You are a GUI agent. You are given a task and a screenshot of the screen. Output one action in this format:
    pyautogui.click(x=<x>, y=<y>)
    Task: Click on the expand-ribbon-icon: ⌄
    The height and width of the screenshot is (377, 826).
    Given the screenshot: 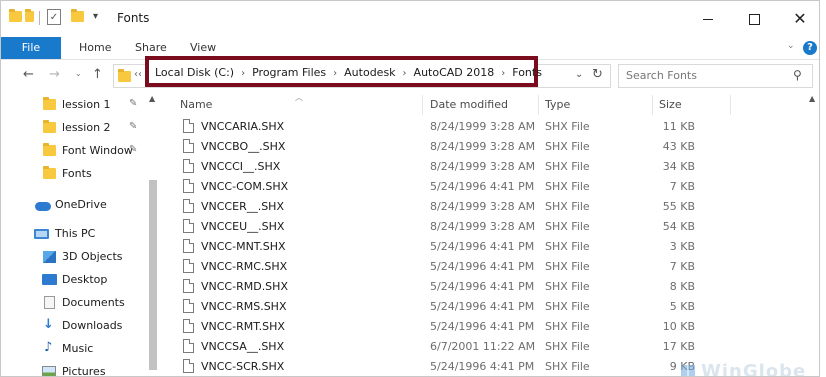 What is the action you would take?
    pyautogui.click(x=791, y=46)
    